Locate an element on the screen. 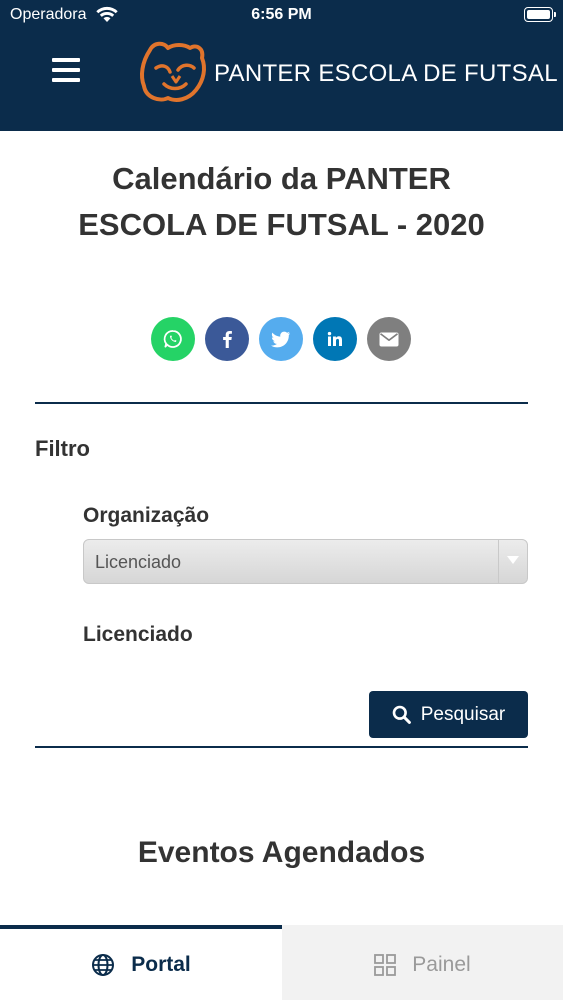 Image resolution: width=563 pixels, height=1000 pixels. events-title: Eventos Agendados is located at coordinates (281, 852).